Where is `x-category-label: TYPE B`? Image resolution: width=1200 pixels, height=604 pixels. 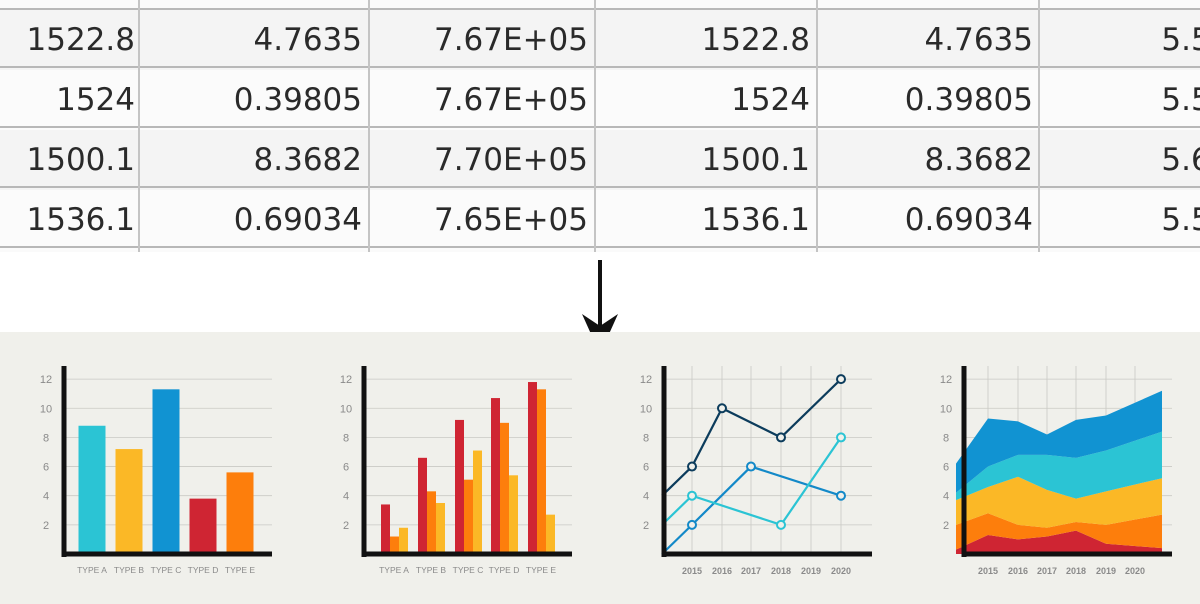 x-category-label: TYPE B is located at coordinates (129, 570).